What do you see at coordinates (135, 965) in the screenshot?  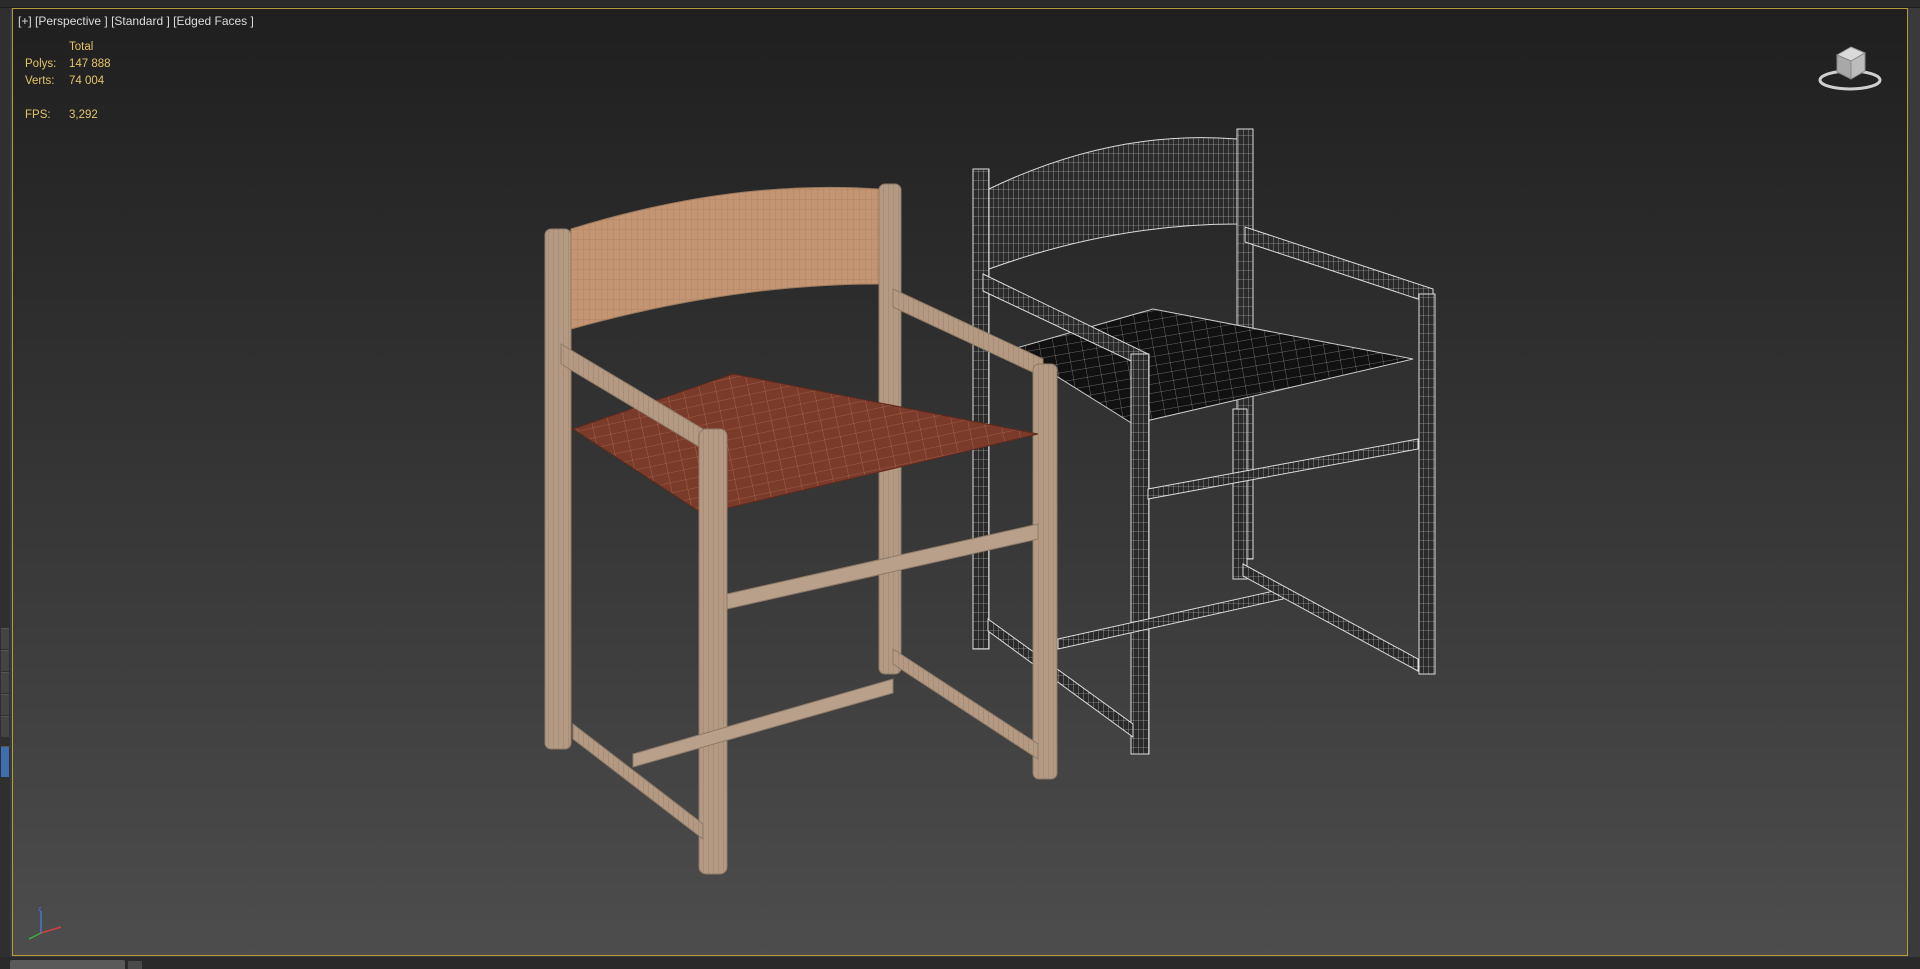 I see `bottom-tab-small` at bounding box center [135, 965].